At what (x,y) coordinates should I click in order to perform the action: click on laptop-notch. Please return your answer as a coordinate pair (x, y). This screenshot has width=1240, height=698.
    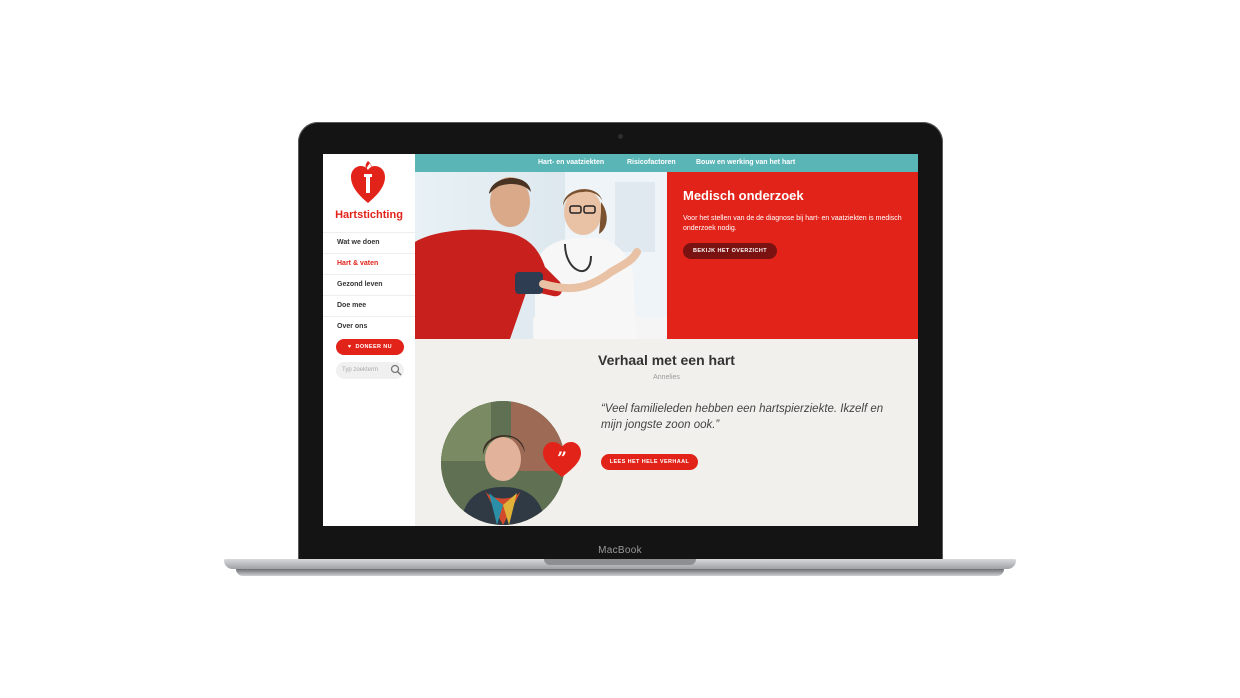
    Looking at the image, I should click on (620, 562).